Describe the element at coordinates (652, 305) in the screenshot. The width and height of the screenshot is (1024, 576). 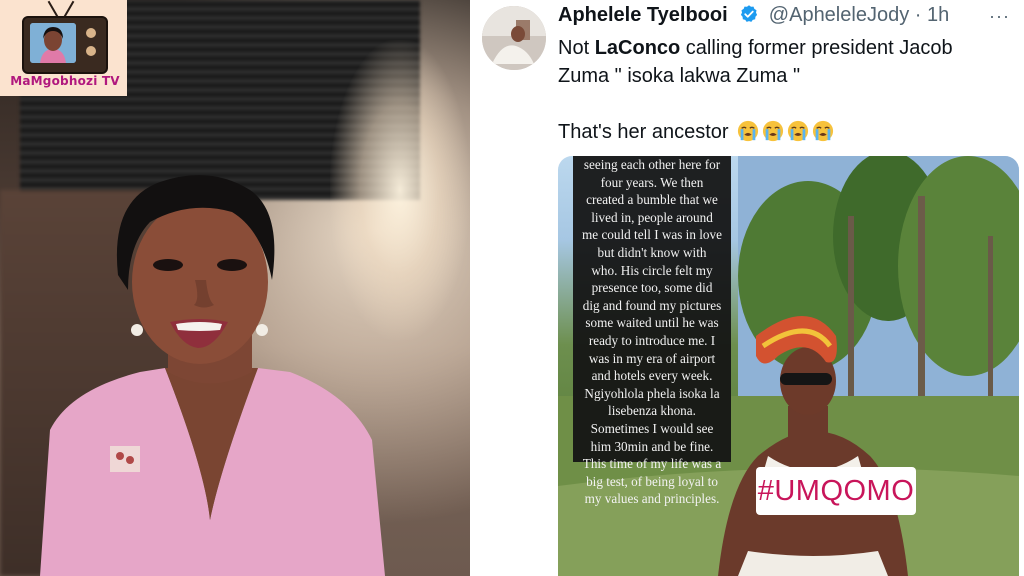
I see `story-line: dig and found my pictures` at that location.